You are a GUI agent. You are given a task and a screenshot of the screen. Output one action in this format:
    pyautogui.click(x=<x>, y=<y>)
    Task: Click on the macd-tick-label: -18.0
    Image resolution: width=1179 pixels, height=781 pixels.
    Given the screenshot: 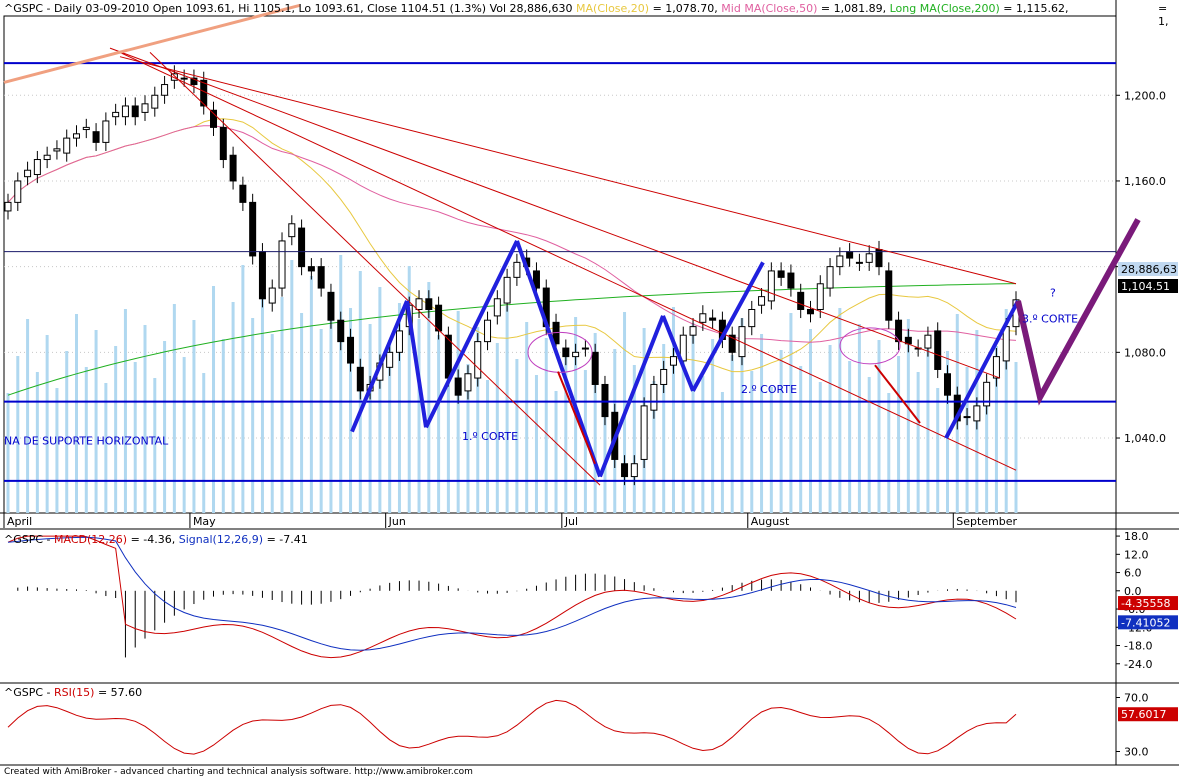 What is the action you would take?
    pyautogui.click(x=1138, y=646)
    